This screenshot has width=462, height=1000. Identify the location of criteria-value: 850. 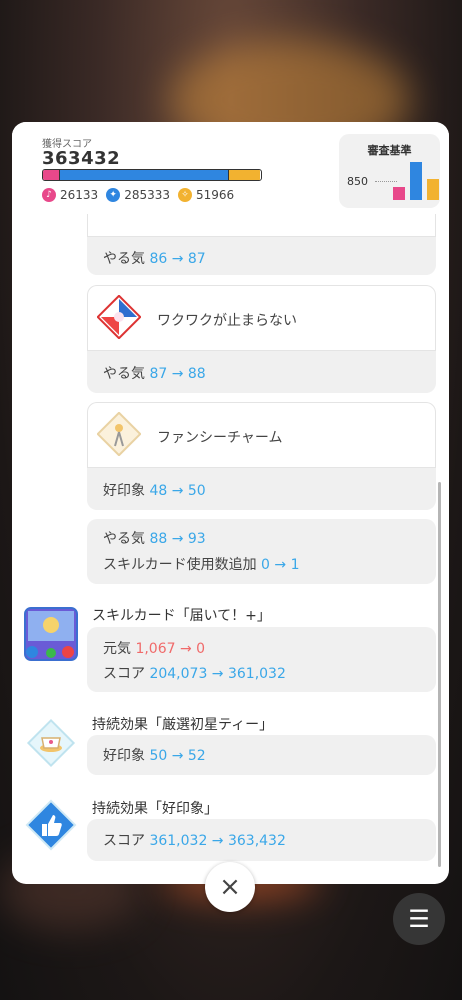
(357, 181).